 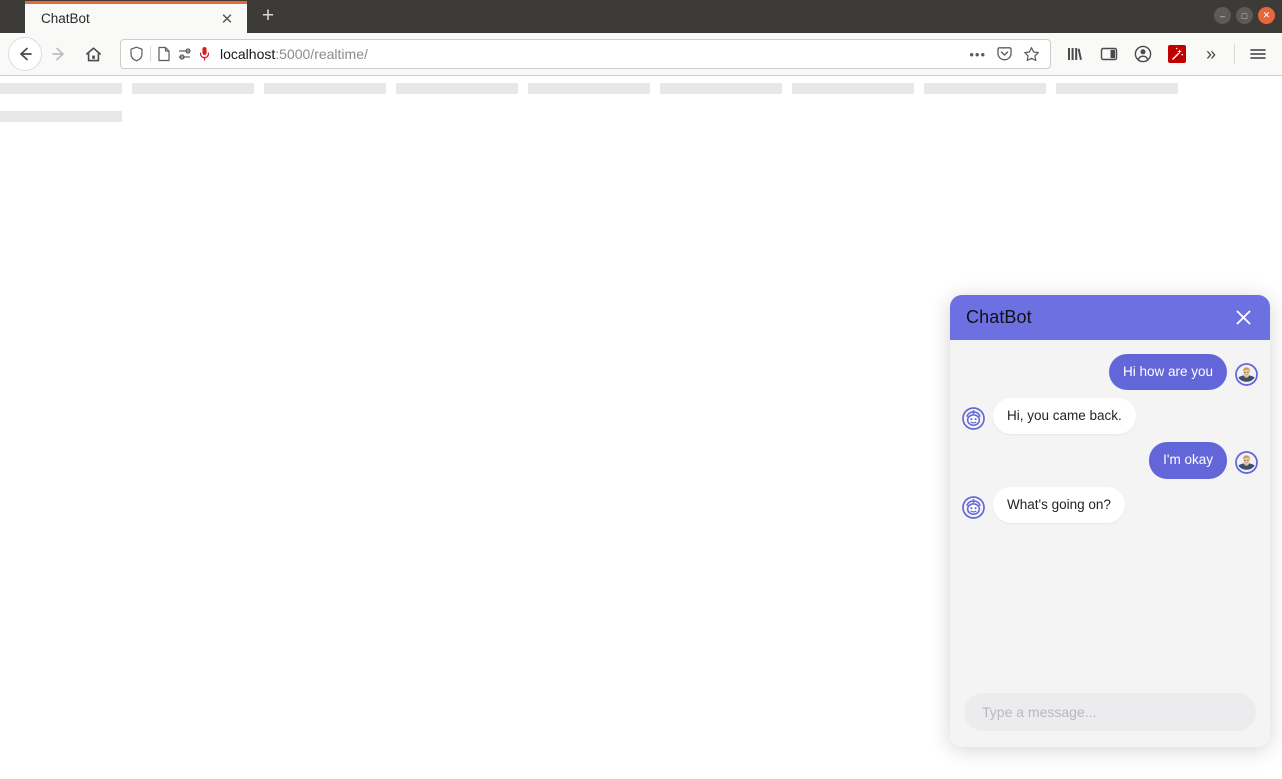 I want to click on browser-toolbar-right: », so click(x=1166, y=54).